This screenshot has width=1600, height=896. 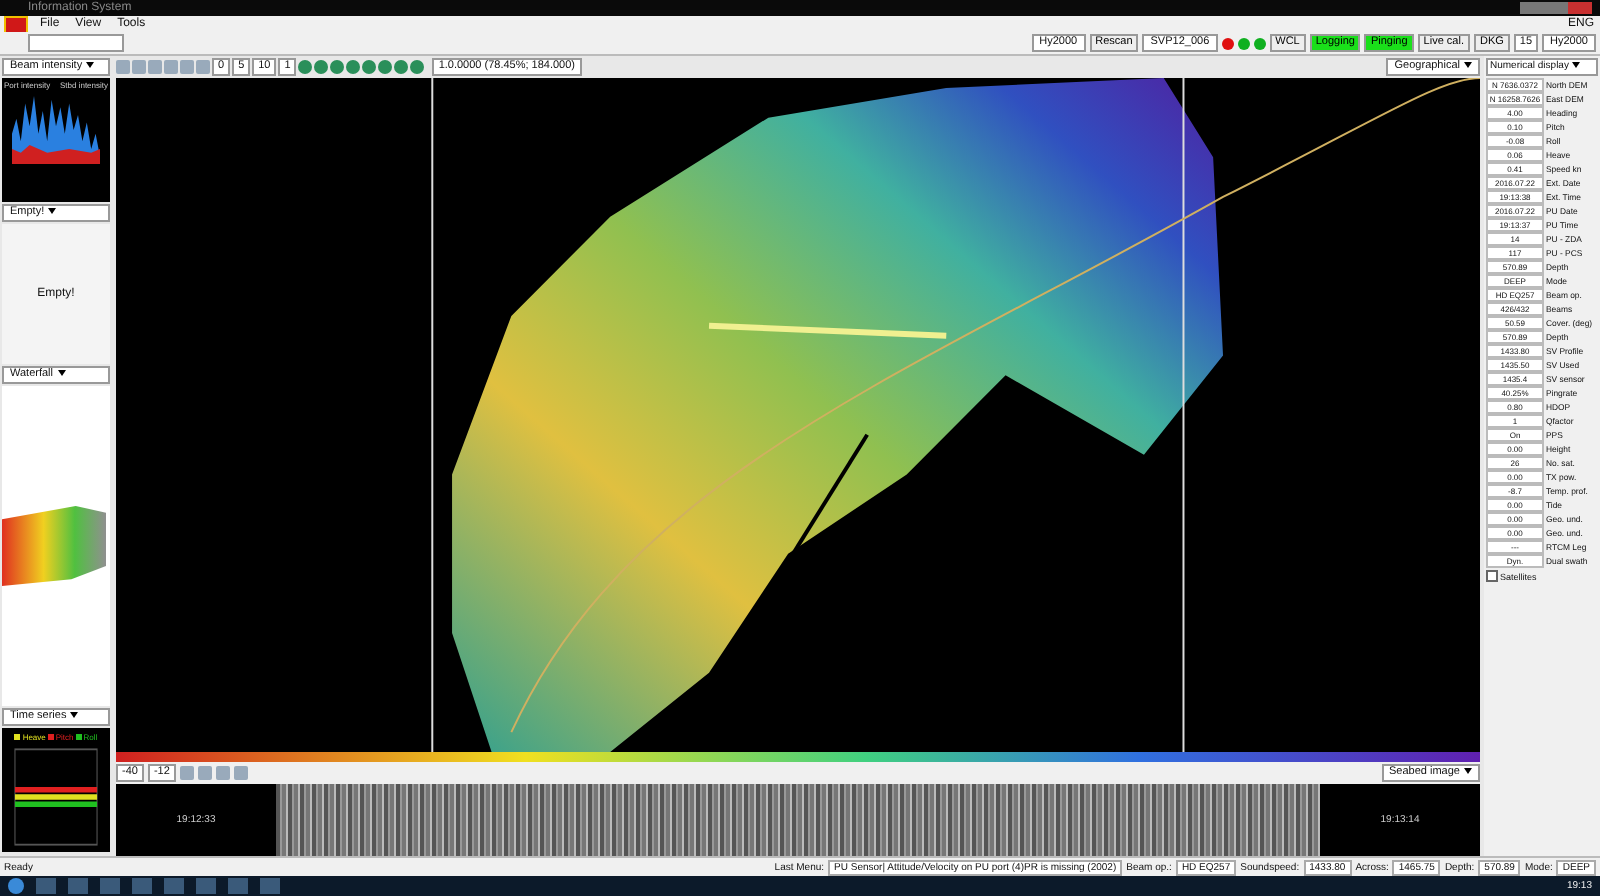 I want to click on start-button, so click(x=16, y=886).